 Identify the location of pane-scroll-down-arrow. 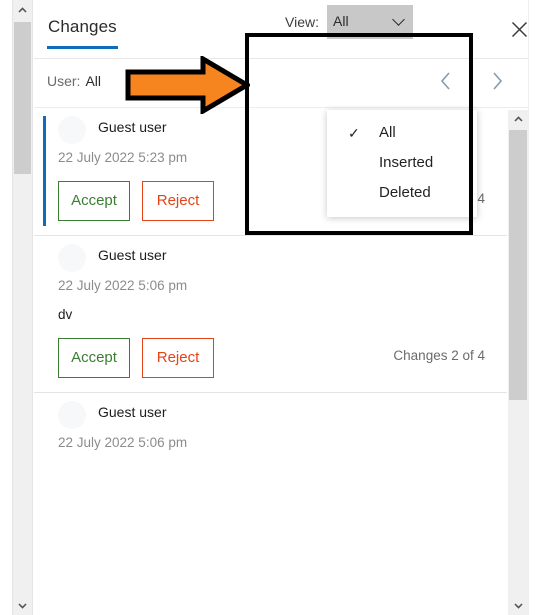
(518, 606).